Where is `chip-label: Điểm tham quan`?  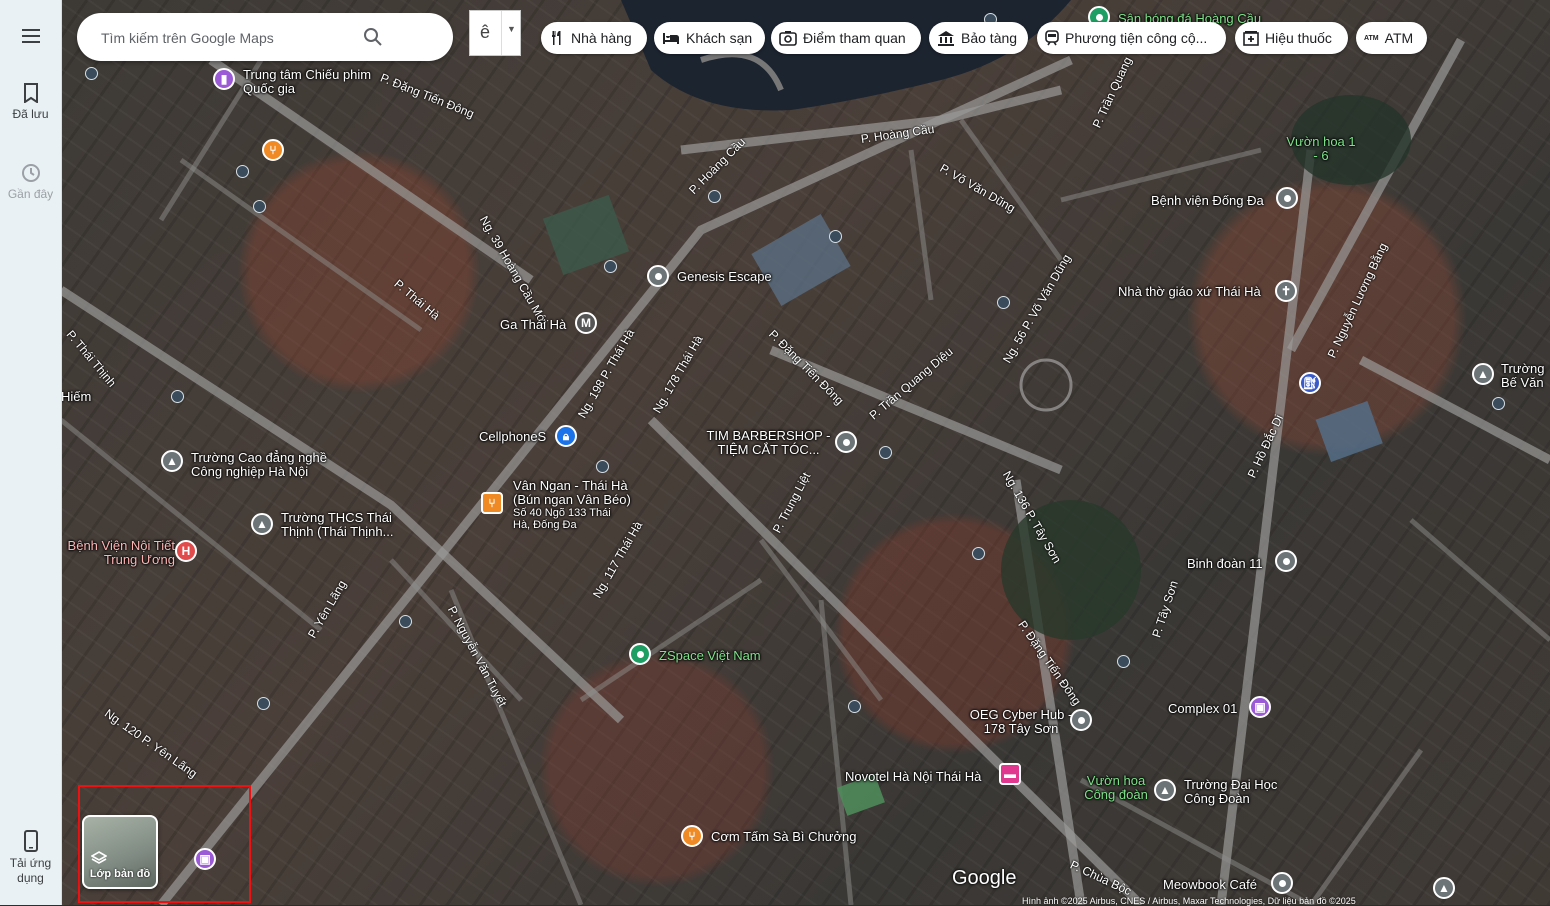
chip-label: Điểm tham quan is located at coordinates (854, 38).